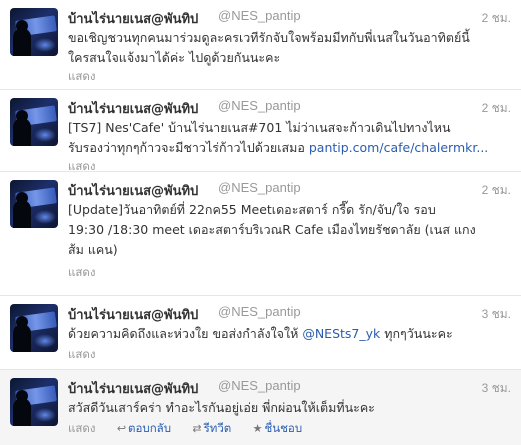  What do you see at coordinates (341, 333) in the screenshot?
I see `mention-link: @NESts7_yk` at bounding box center [341, 333].